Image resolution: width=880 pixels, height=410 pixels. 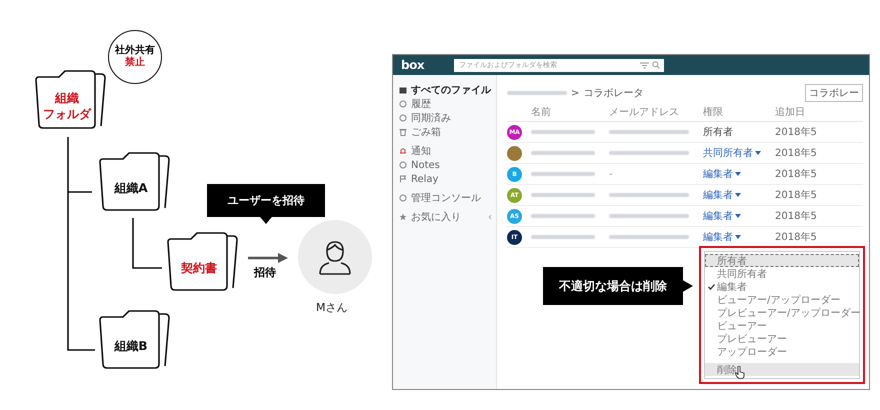 I want to click on sidebar-item: ごみ箱, so click(x=445, y=132).